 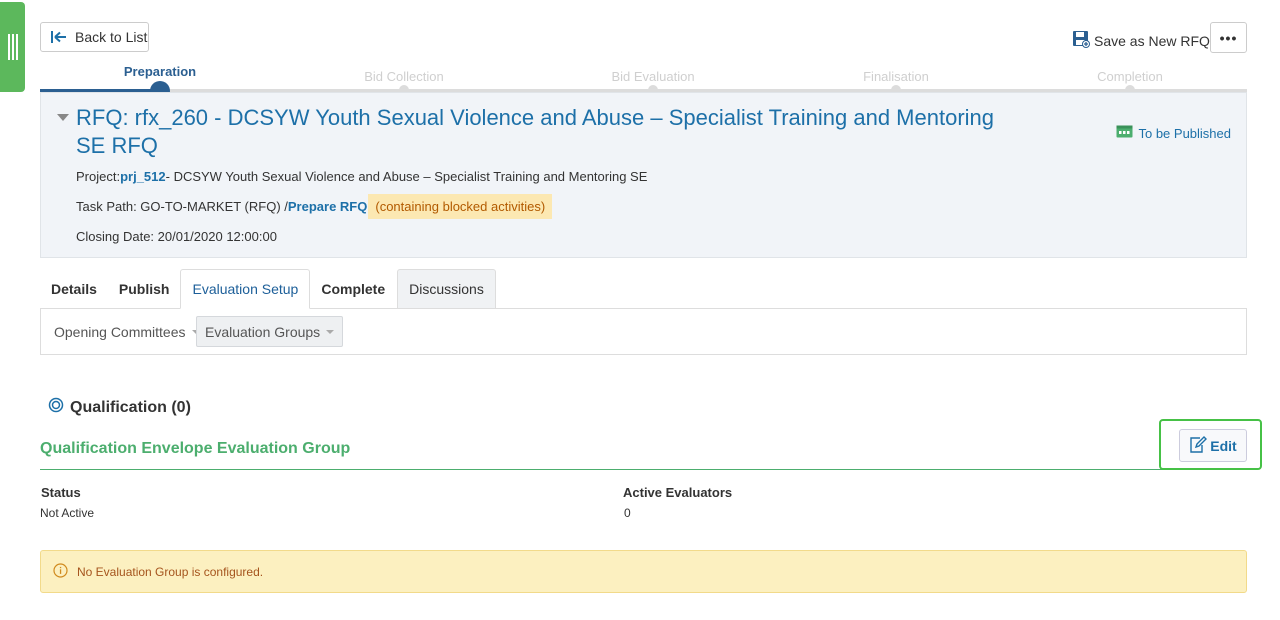 I want to click on more-options-button: •••, so click(x=1228, y=37).